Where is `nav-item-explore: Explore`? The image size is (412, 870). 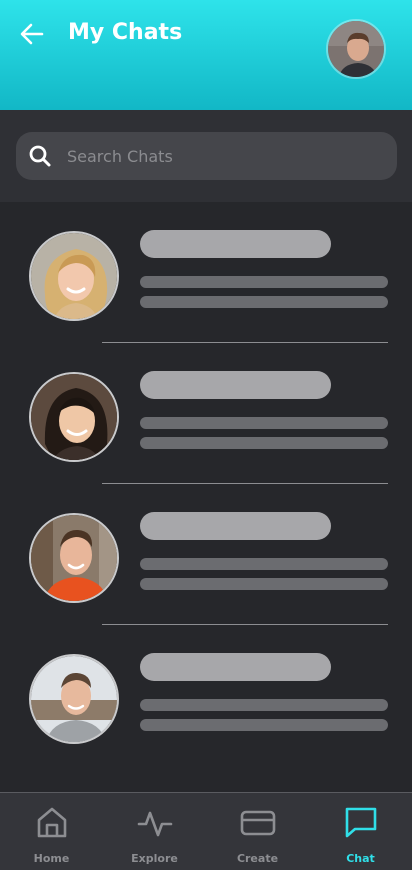 nav-item-explore: Explore is located at coordinates (154, 831).